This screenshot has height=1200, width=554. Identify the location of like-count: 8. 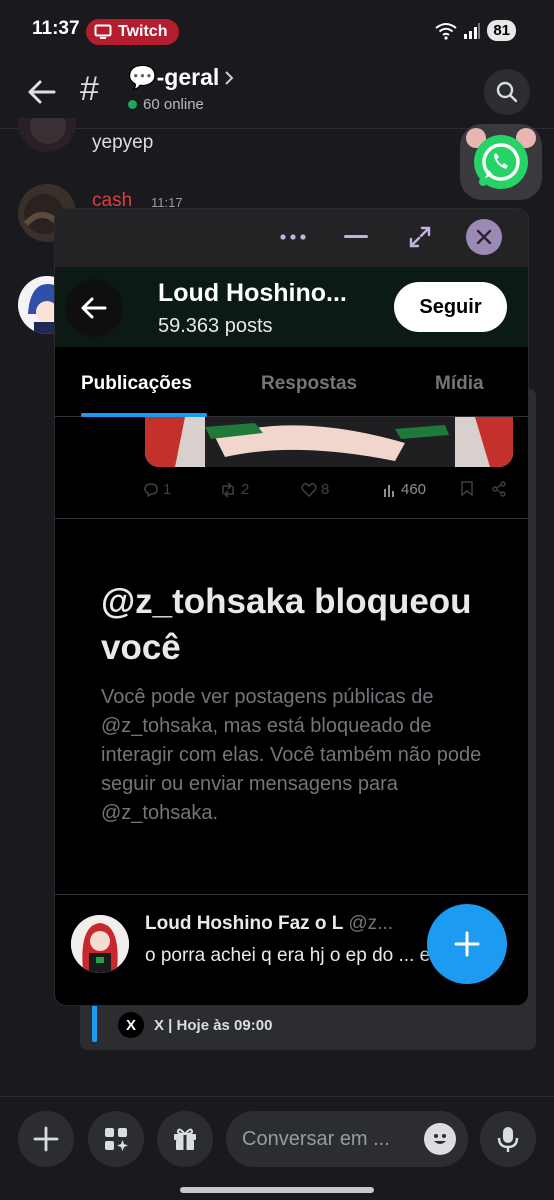
(325, 489).